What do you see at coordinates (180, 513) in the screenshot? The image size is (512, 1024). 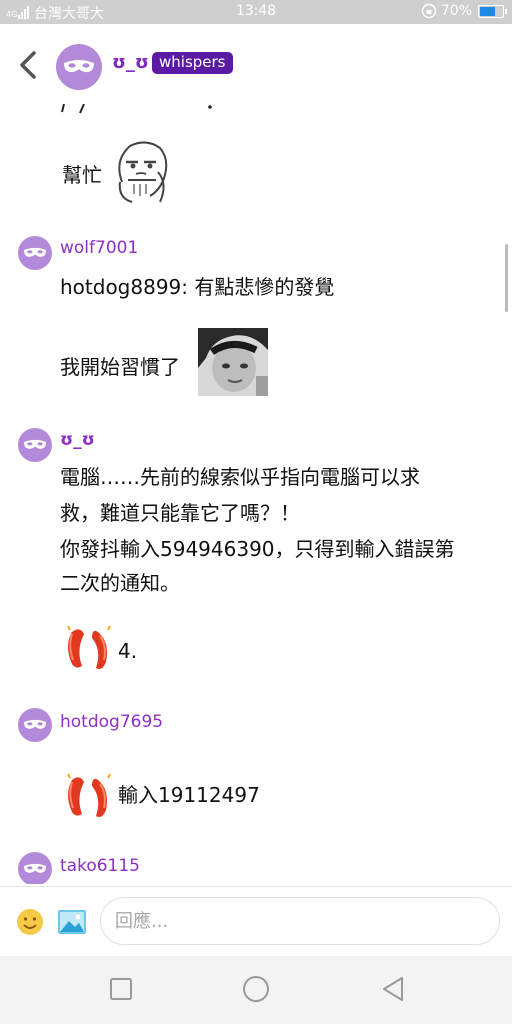 I see `message-text: 救，難道只能靠它了嗎？！` at bounding box center [180, 513].